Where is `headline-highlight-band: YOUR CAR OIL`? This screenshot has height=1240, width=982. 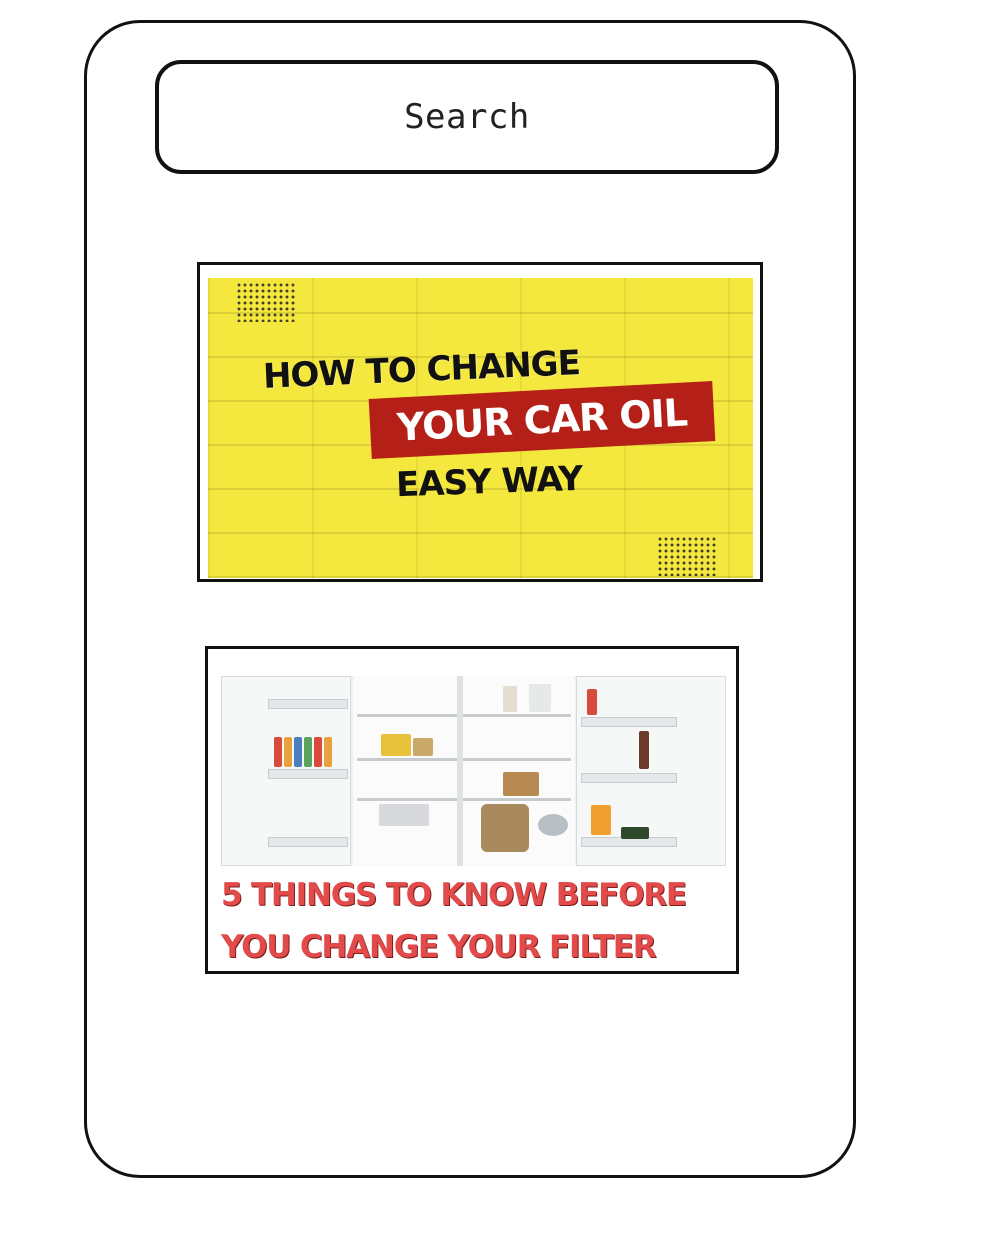 headline-highlight-band: YOUR CAR OIL is located at coordinates (542, 420).